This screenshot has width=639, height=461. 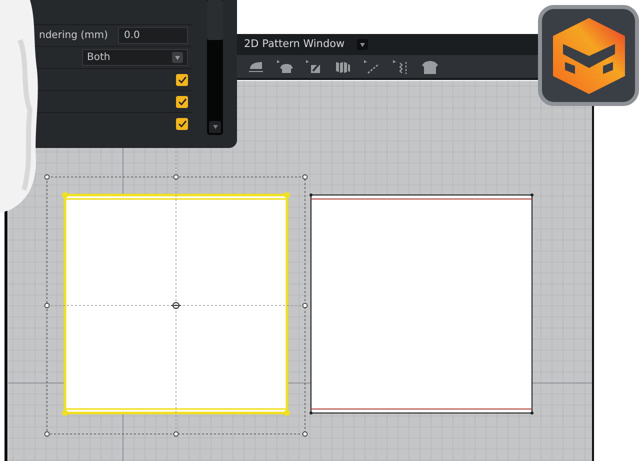 What do you see at coordinates (372, 66) in the screenshot?
I see `line-tool-icon` at bounding box center [372, 66].